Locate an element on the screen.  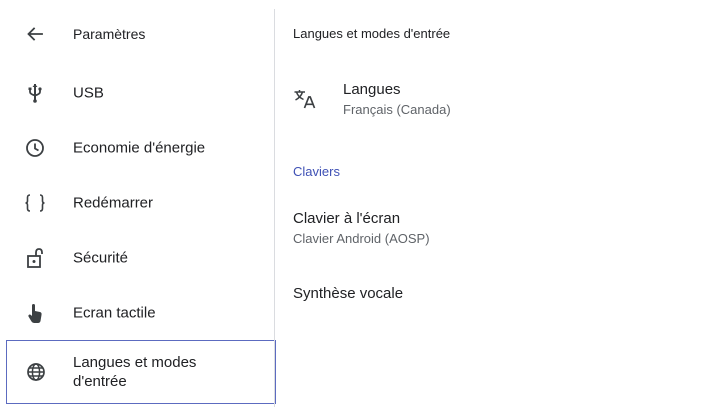
sidebar-item-label-line1: Langues et modes is located at coordinates (135, 362).